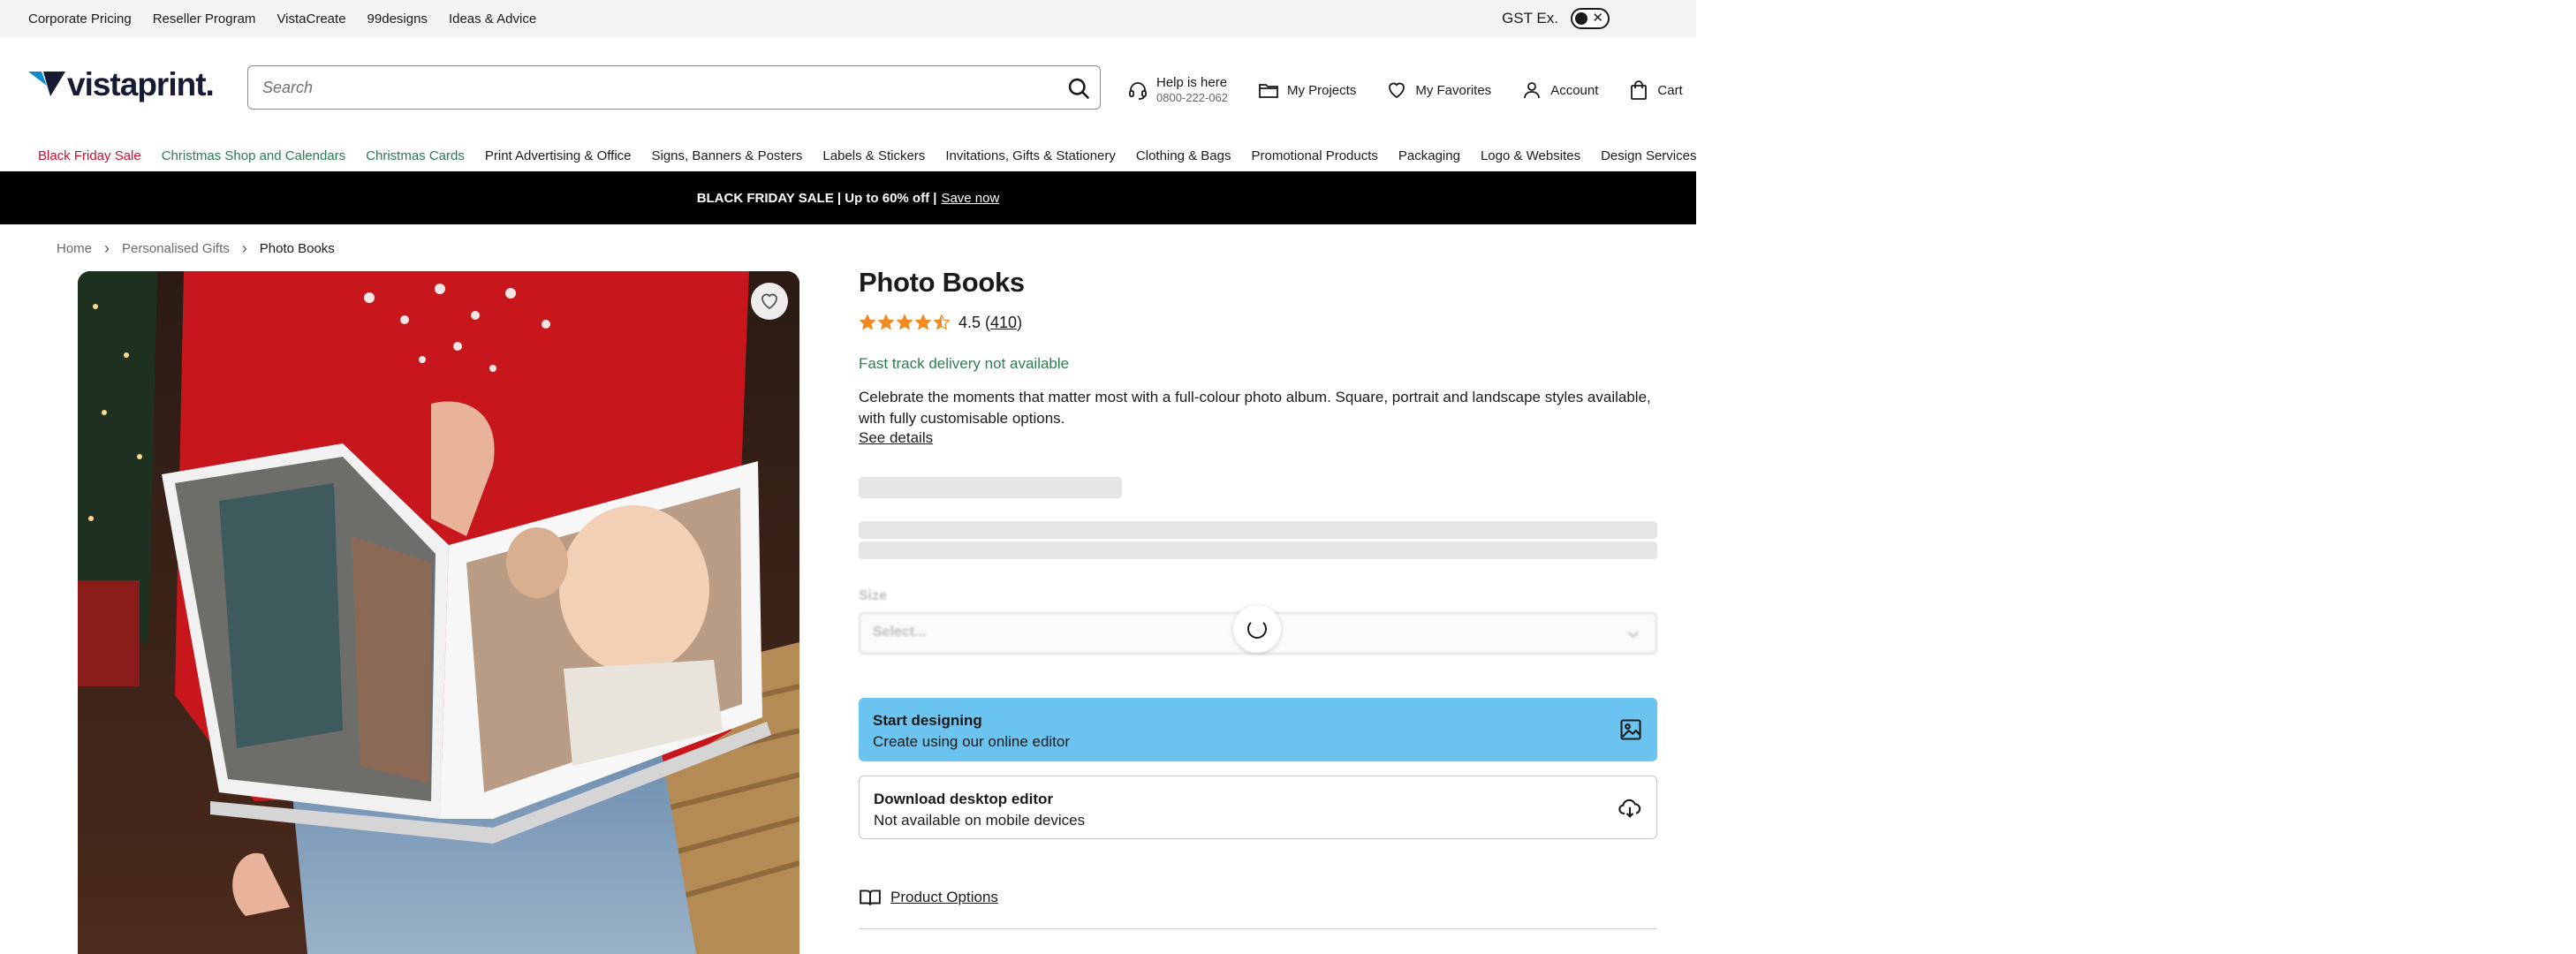 The width and height of the screenshot is (2576, 954). I want to click on nav-christmas-cards: Christmas Cards, so click(416, 155).